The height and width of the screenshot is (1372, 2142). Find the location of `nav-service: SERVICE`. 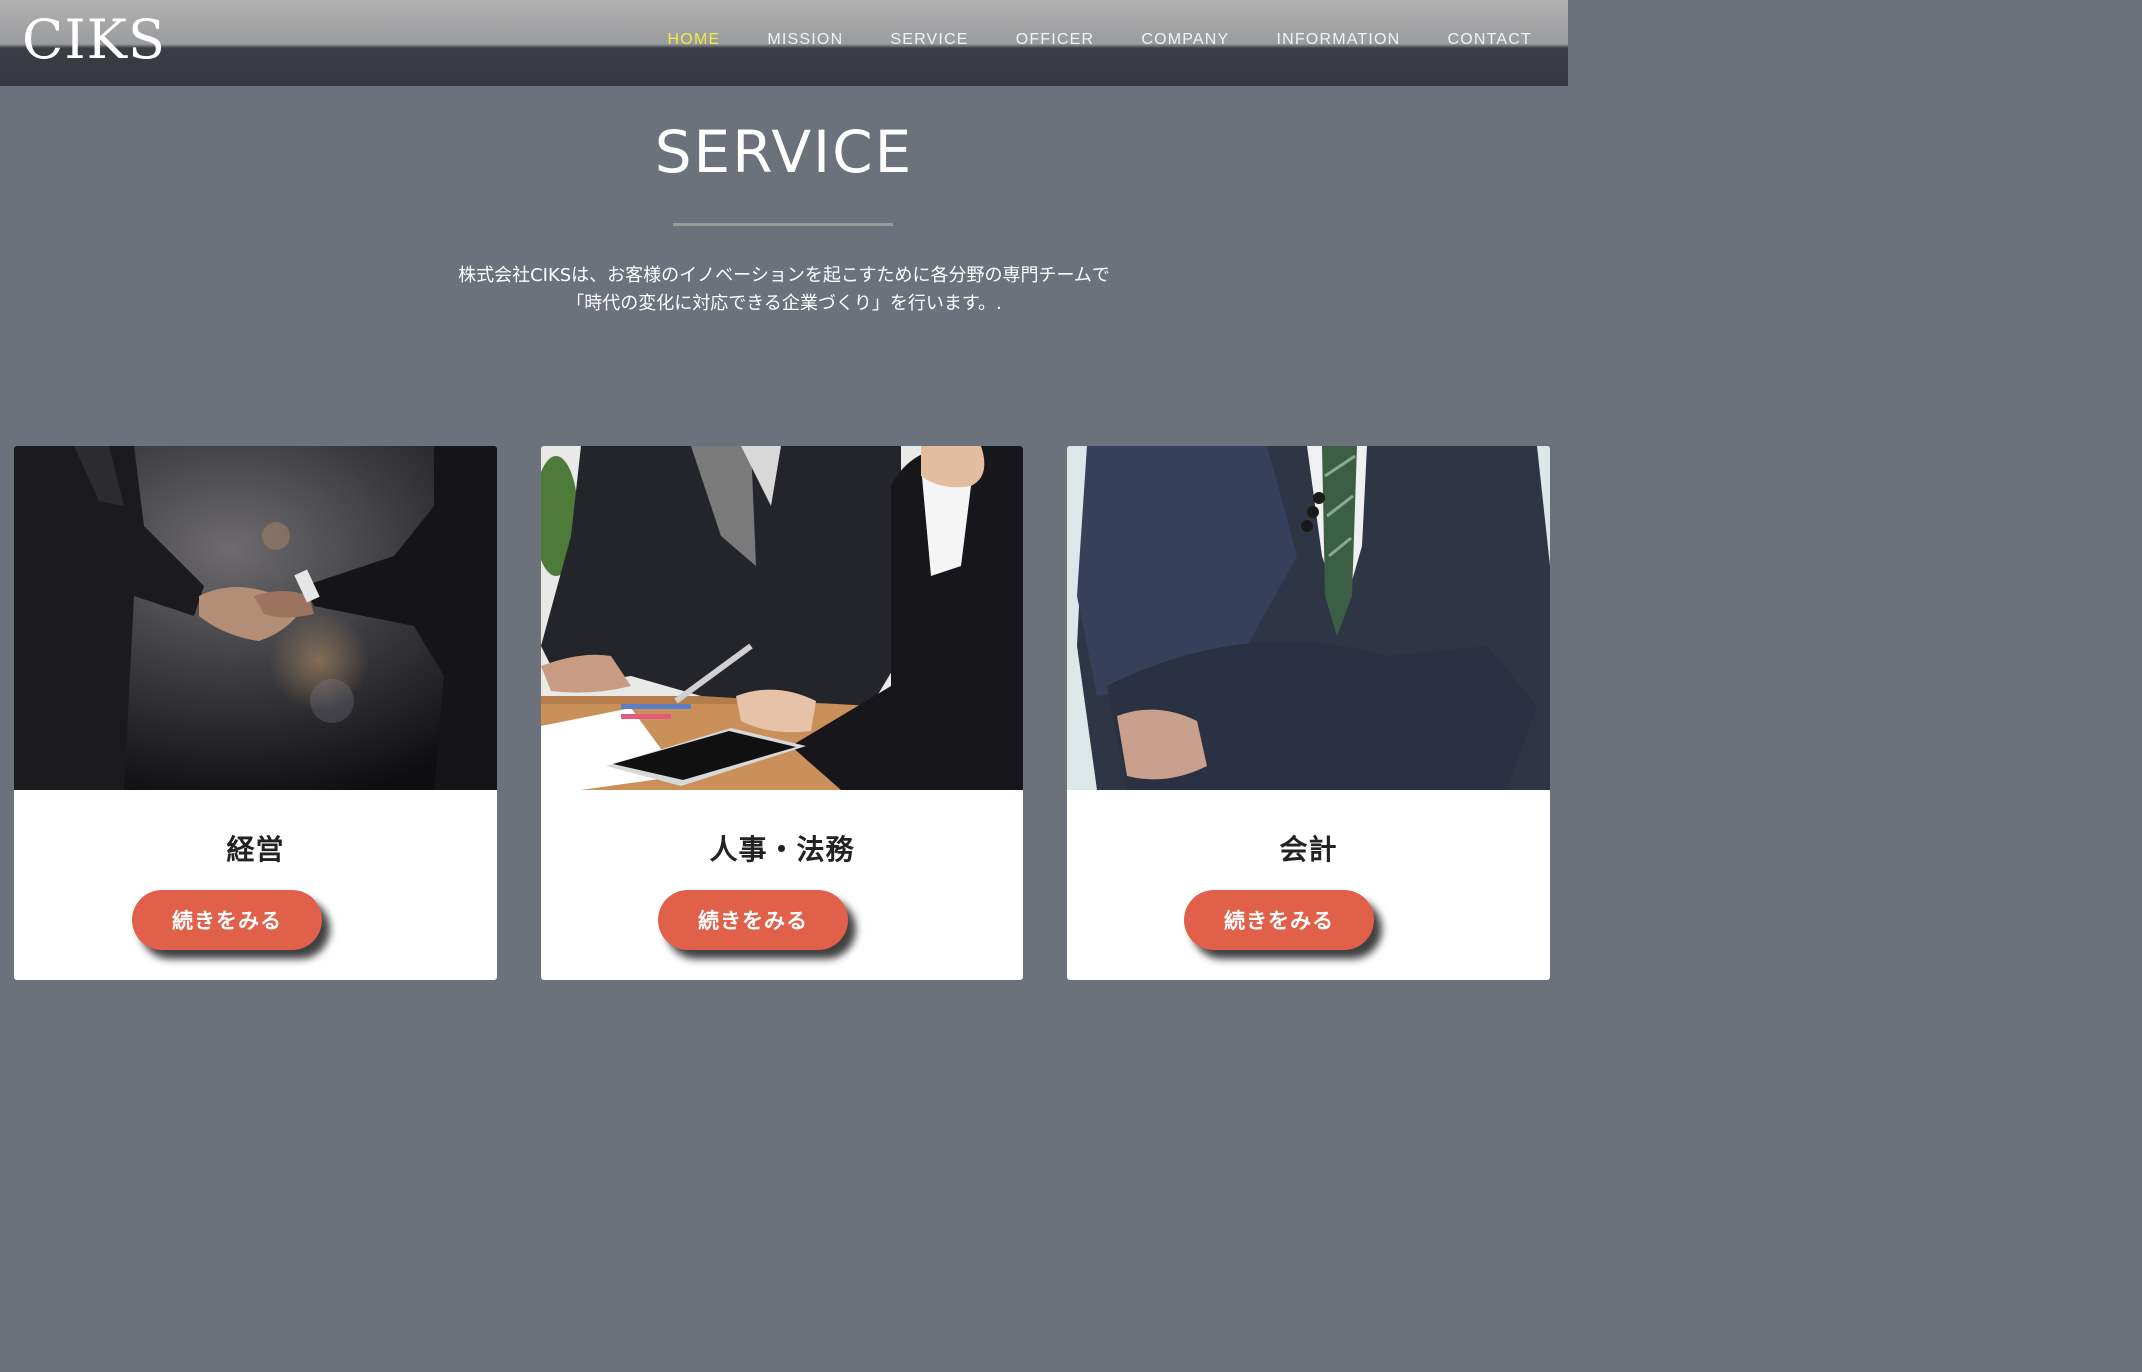

nav-service: SERVICE is located at coordinates (929, 40).